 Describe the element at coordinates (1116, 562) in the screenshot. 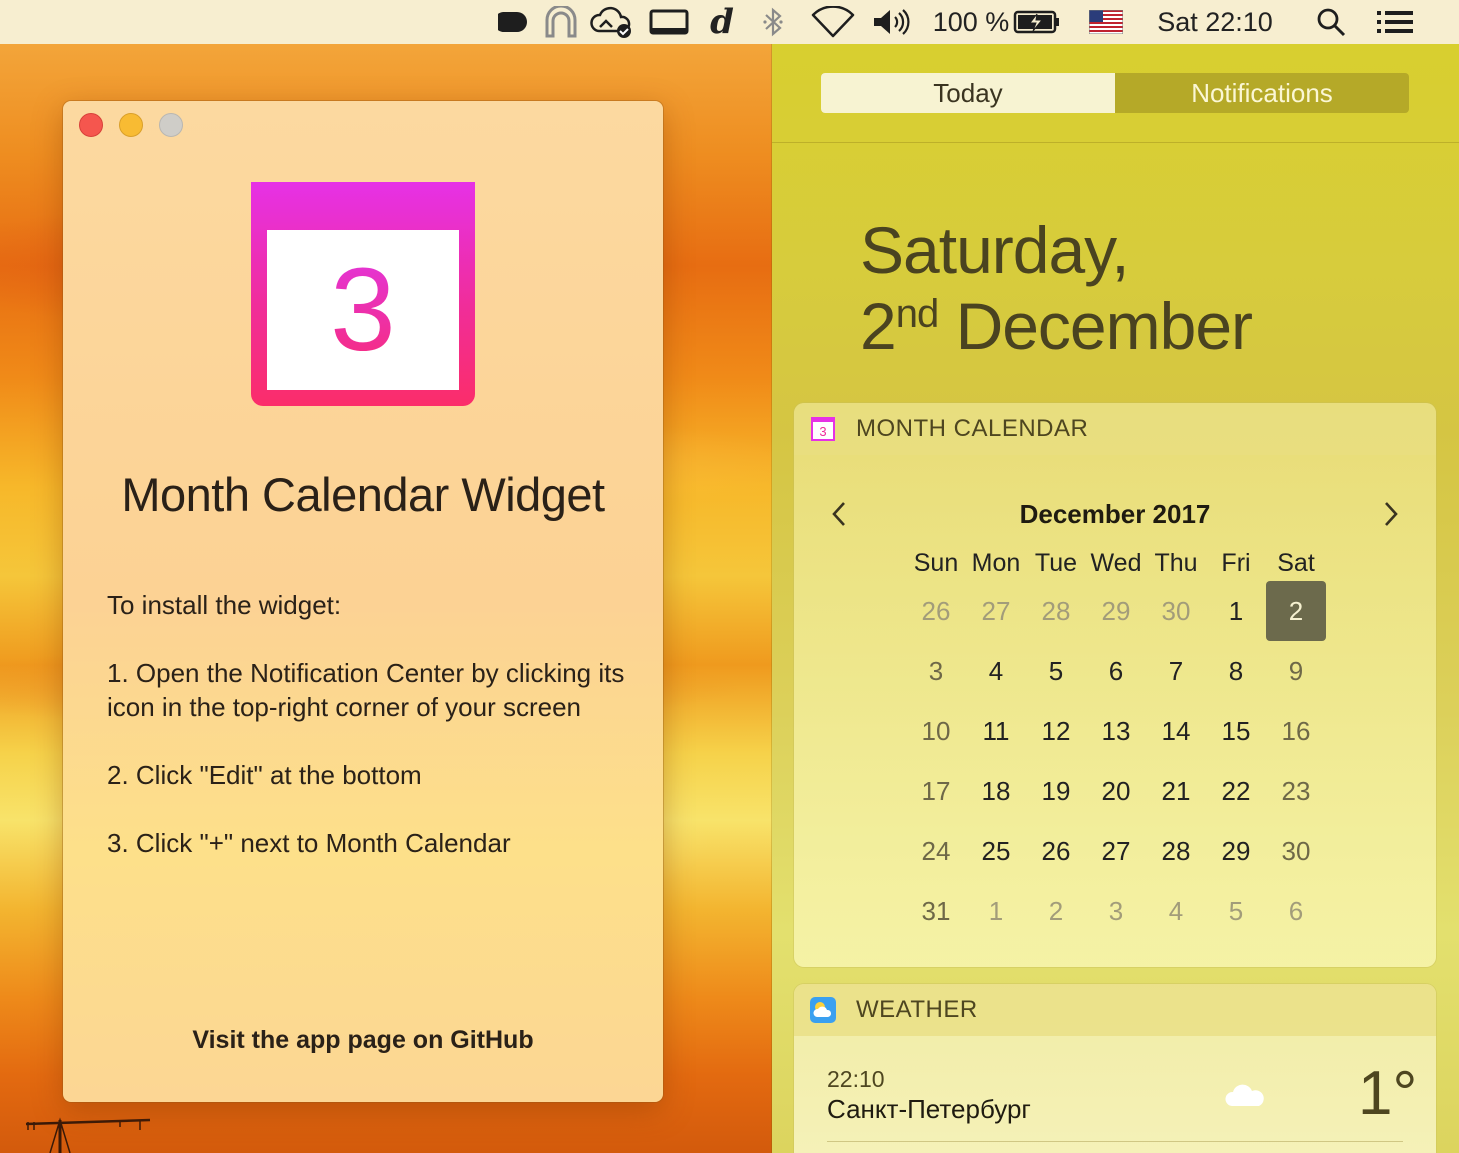

I see `weekday-wed: Wed` at that location.